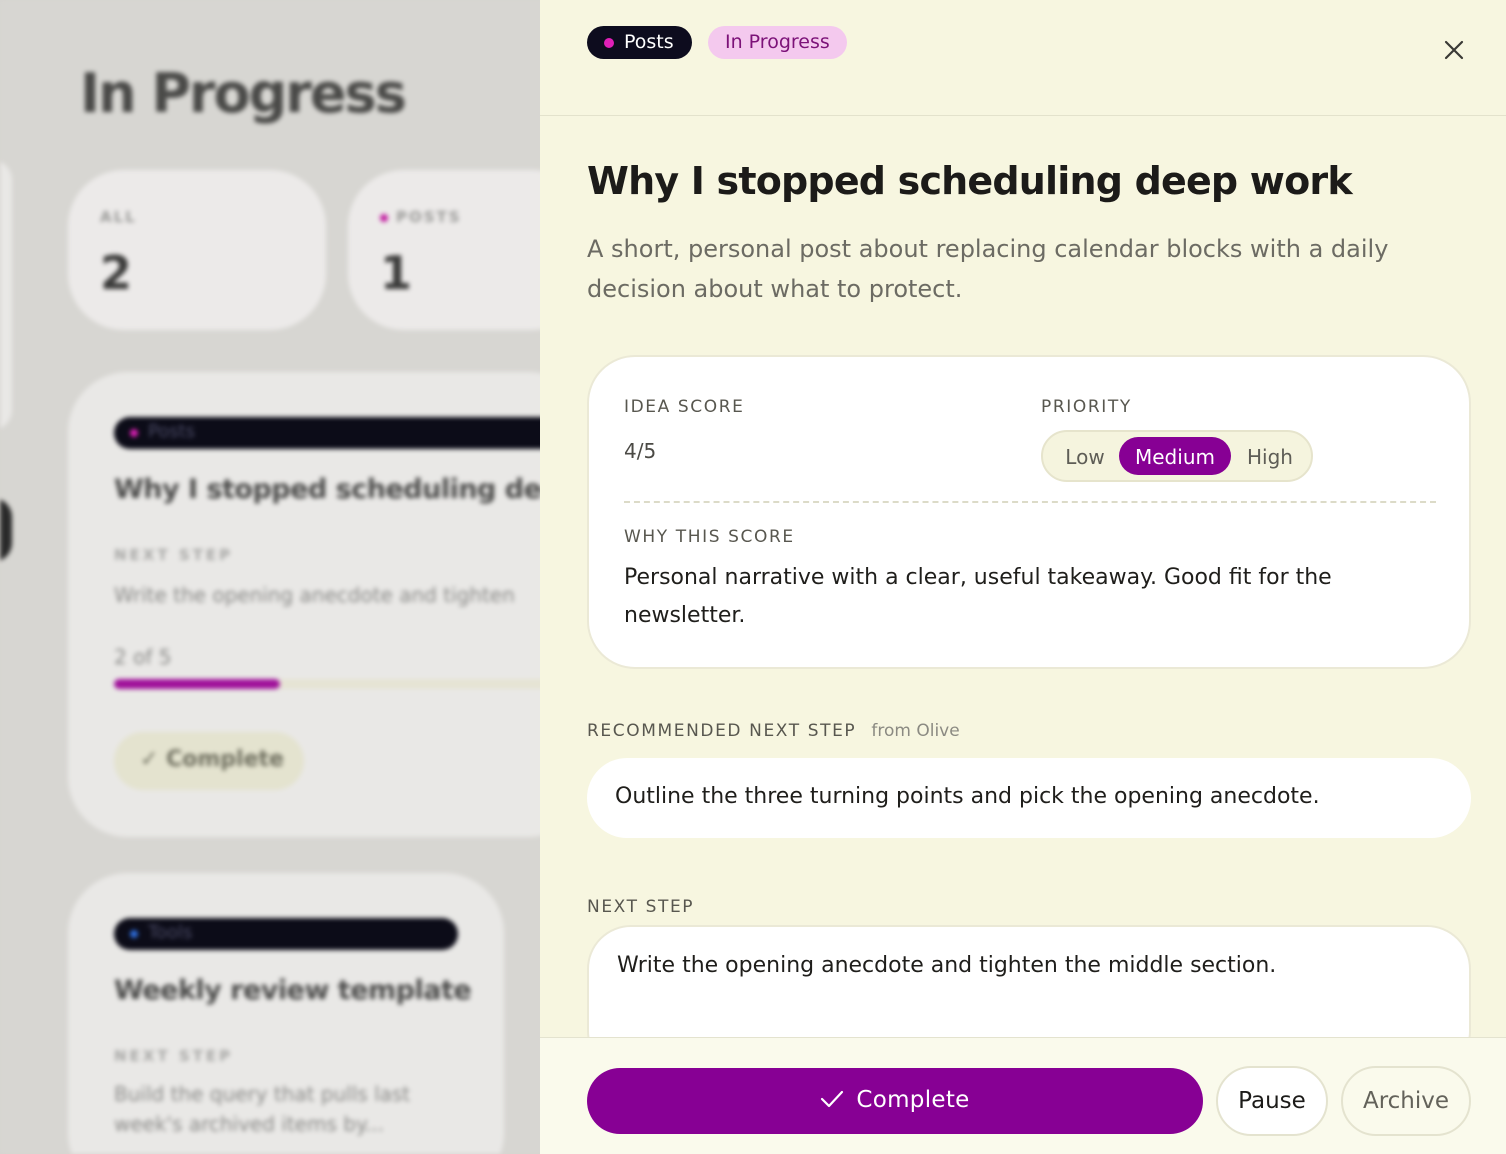 This screenshot has width=1506, height=1154. What do you see at coordinates (1030, 502) in the screenshot?
I see `divider` at bounding box center [1030, 502].